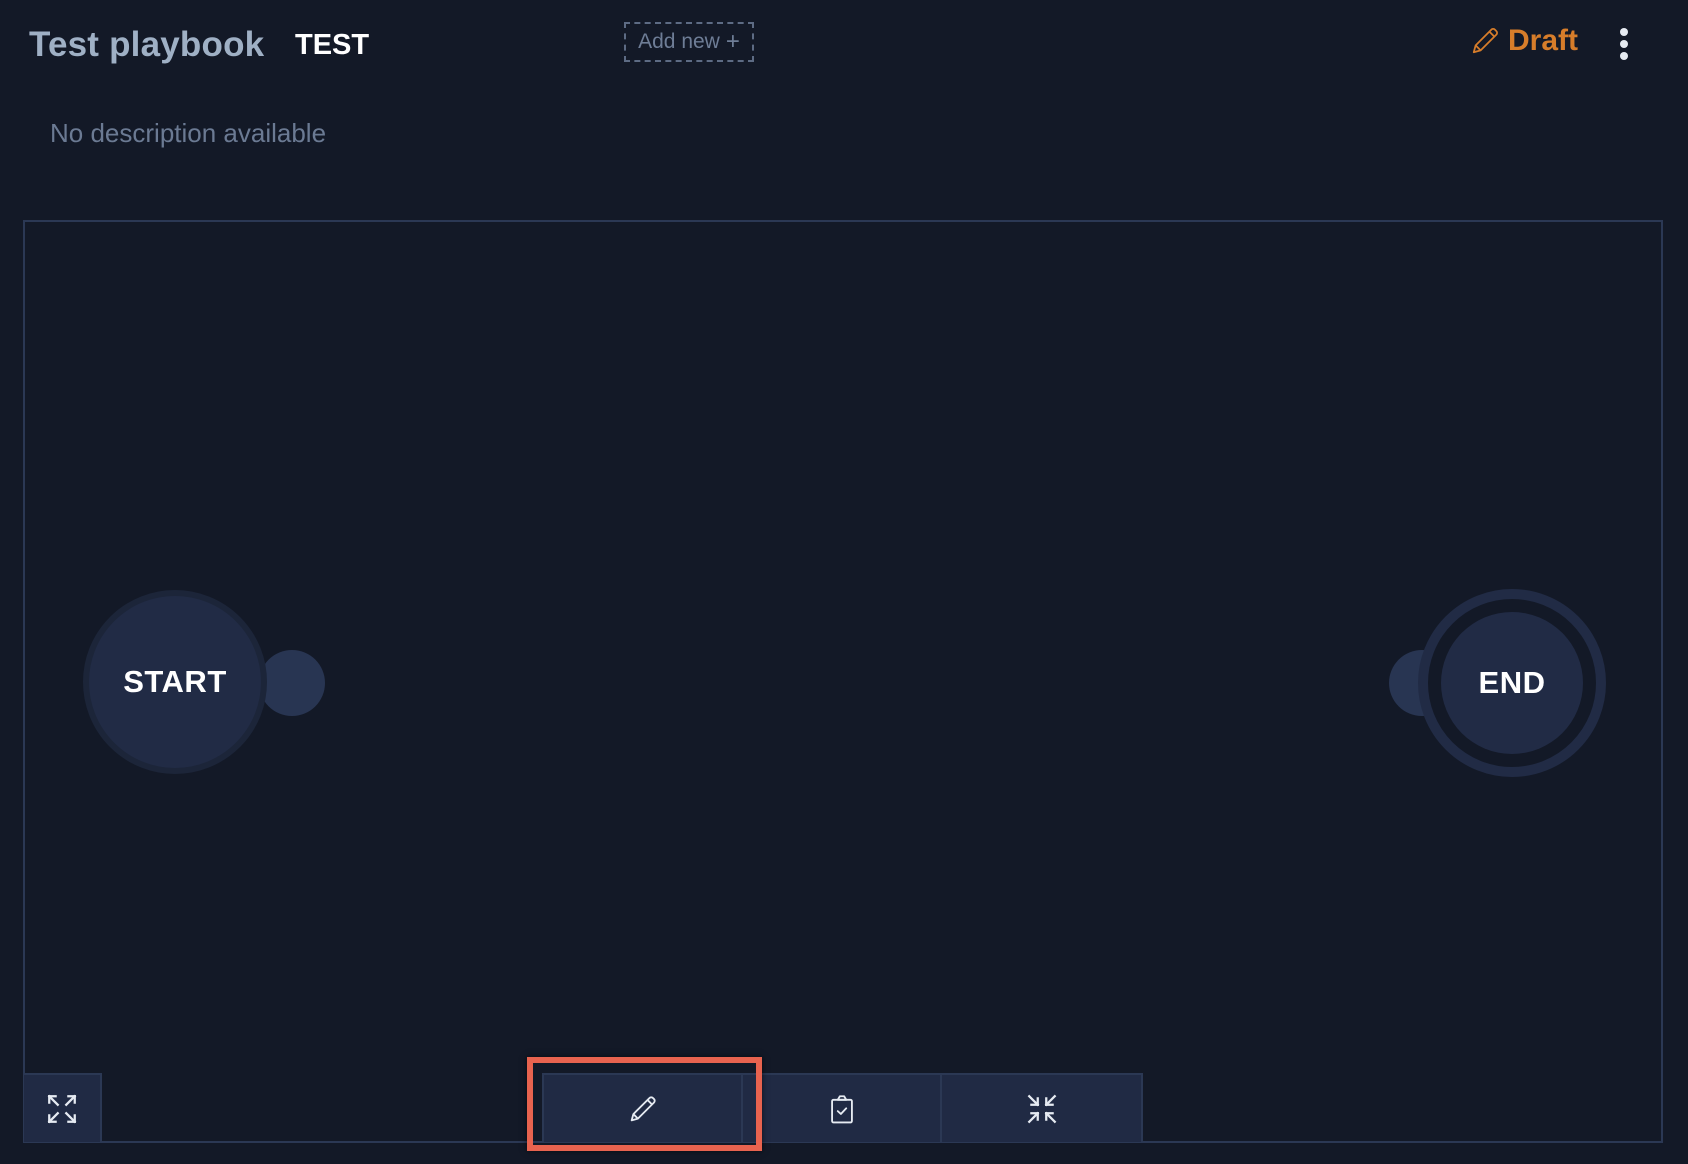 The height and width of the screenshot is (1164, 1688). Describe the element at coordinates (292, 683) in the screenshot. I see `start-node-output-handle` at that location.